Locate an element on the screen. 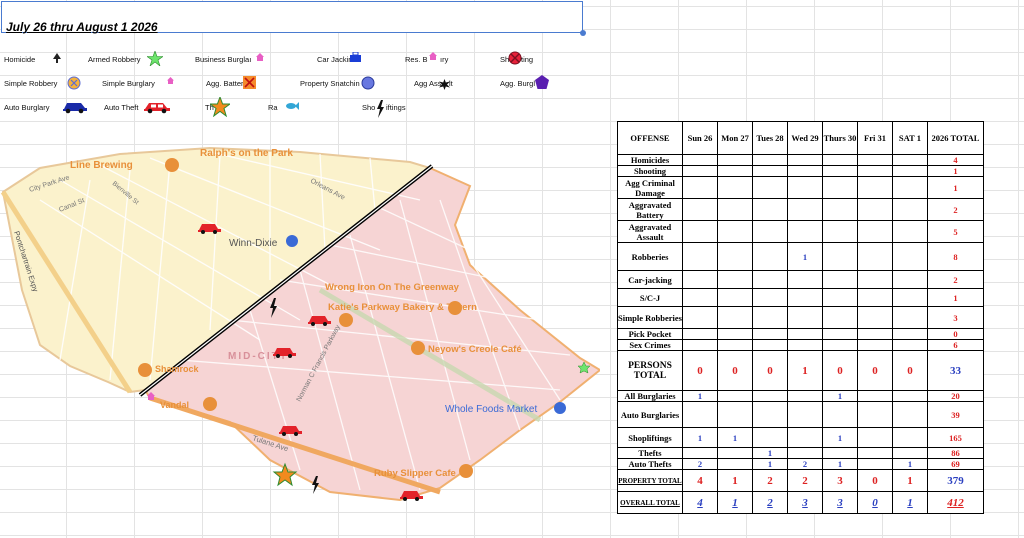  orange-circle-x-icon is located at coordinates (74, 83).